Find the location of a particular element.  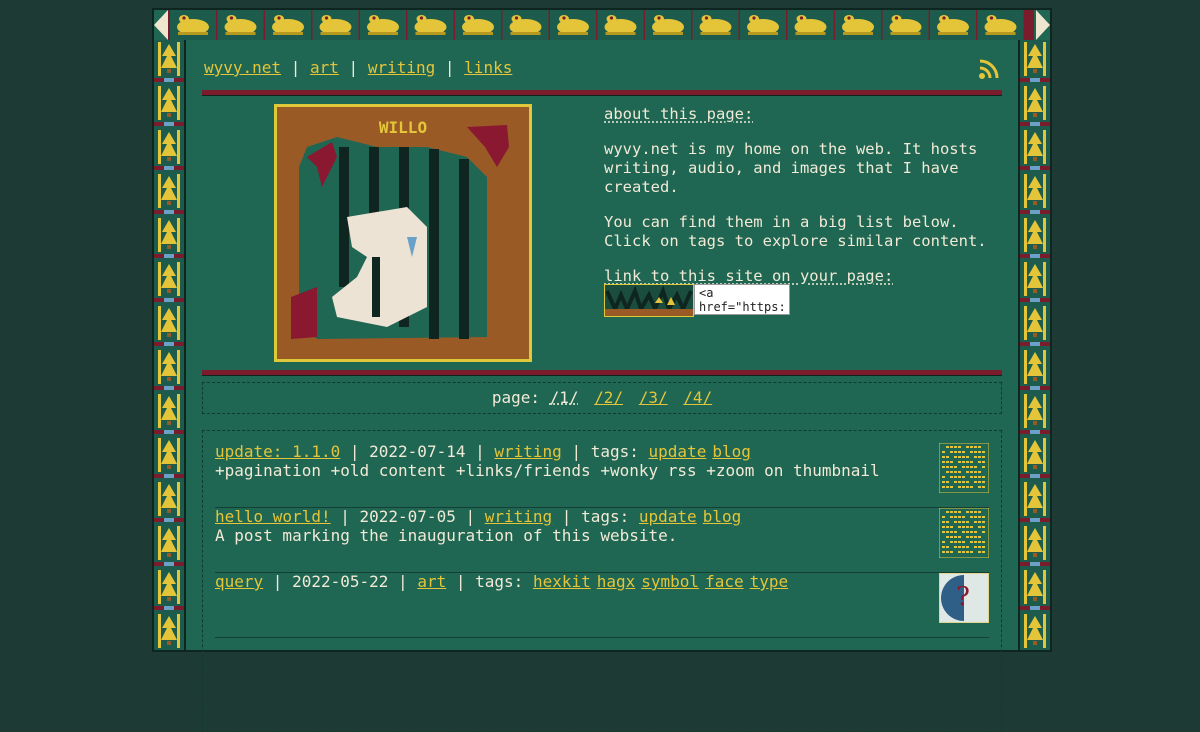

post-title-link: update: 1.1.0 is located at coordinates (277, 451).